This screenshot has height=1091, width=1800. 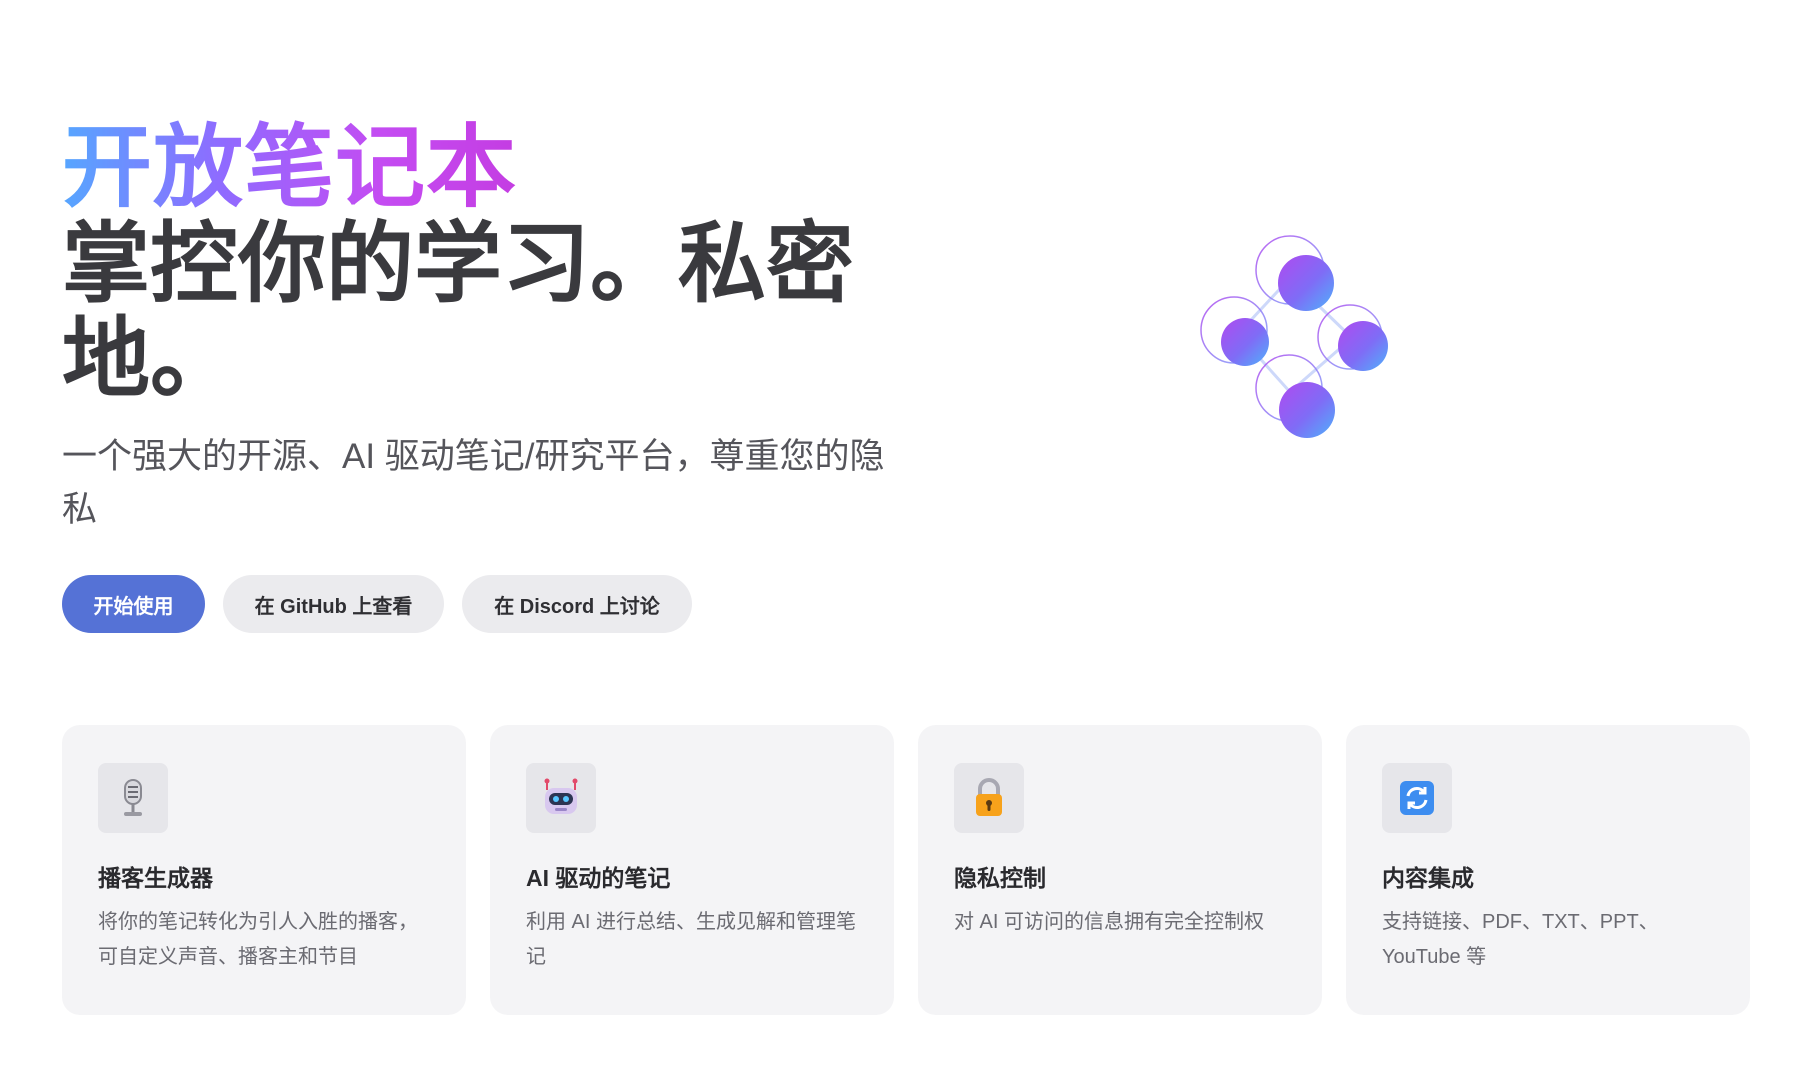 I want to click on feature-description: 利用 AI 进行总结、生成见解和管理笔记, so click(x=691, y=939).